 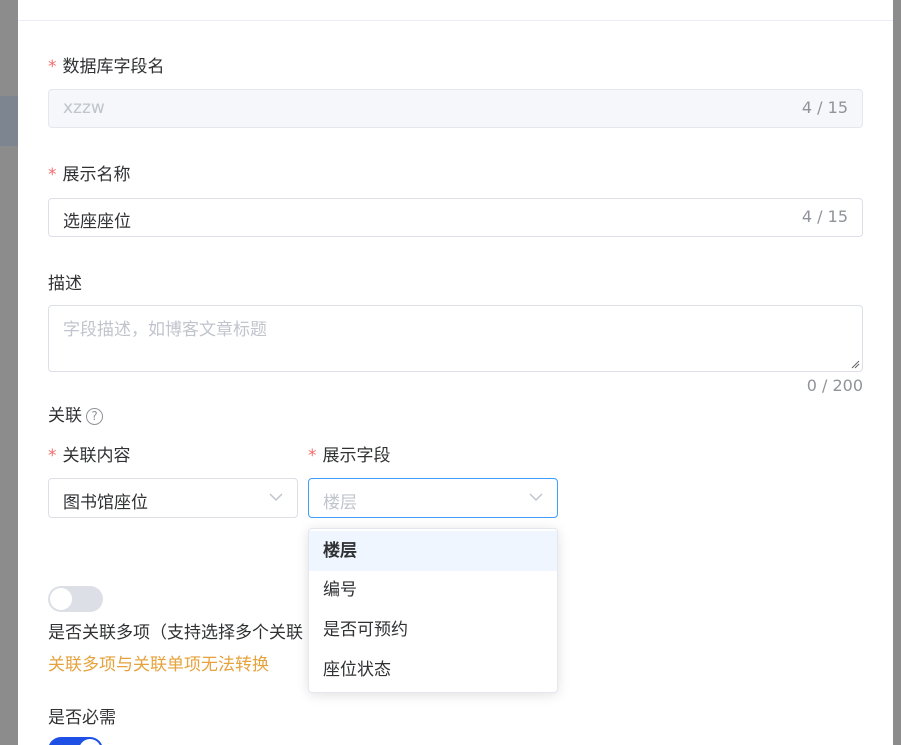 I want to click on display-name-label-text: 展示名称, so click(x=96, y=175).